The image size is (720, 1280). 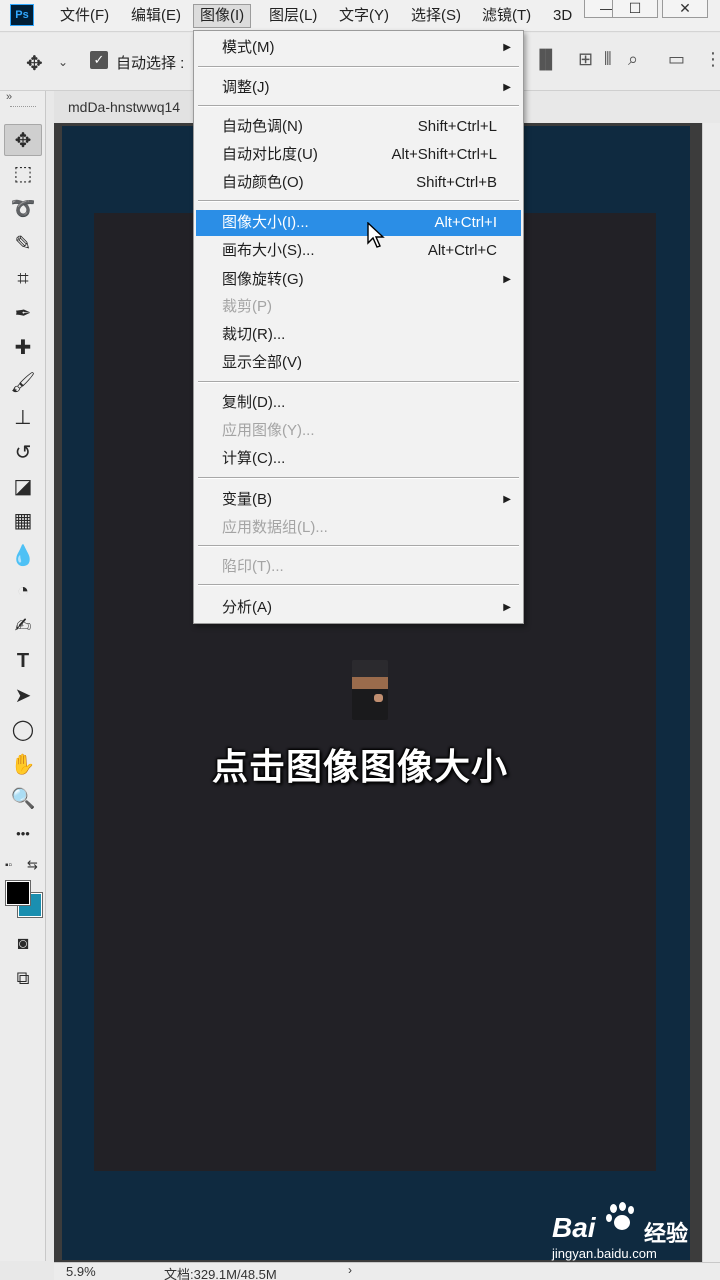 I want to click on distribute-icon: ⊞, so click(x=585, y=59).